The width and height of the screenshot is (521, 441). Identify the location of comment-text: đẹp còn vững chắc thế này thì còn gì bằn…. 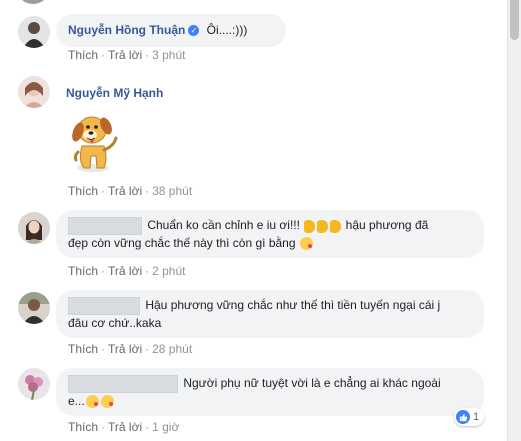
(182, 243).